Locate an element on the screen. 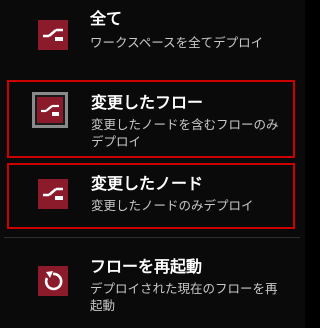 Image resolution: width=320 pixels, height=328 pixels. deploy-flows-icon is located at coordinates (50, 110).